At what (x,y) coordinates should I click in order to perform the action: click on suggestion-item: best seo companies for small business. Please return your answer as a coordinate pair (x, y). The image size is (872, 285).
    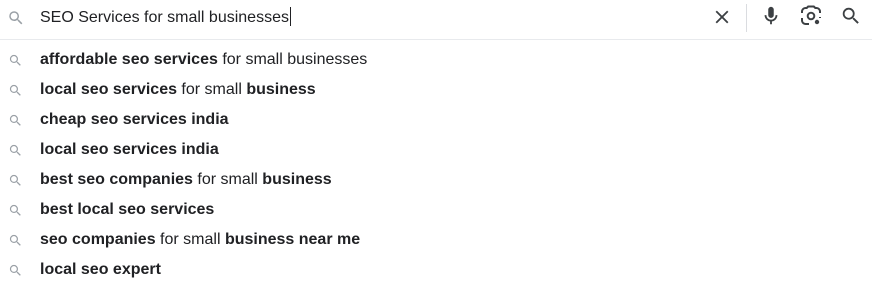
    Looking at the image, I should click on (436, 180).